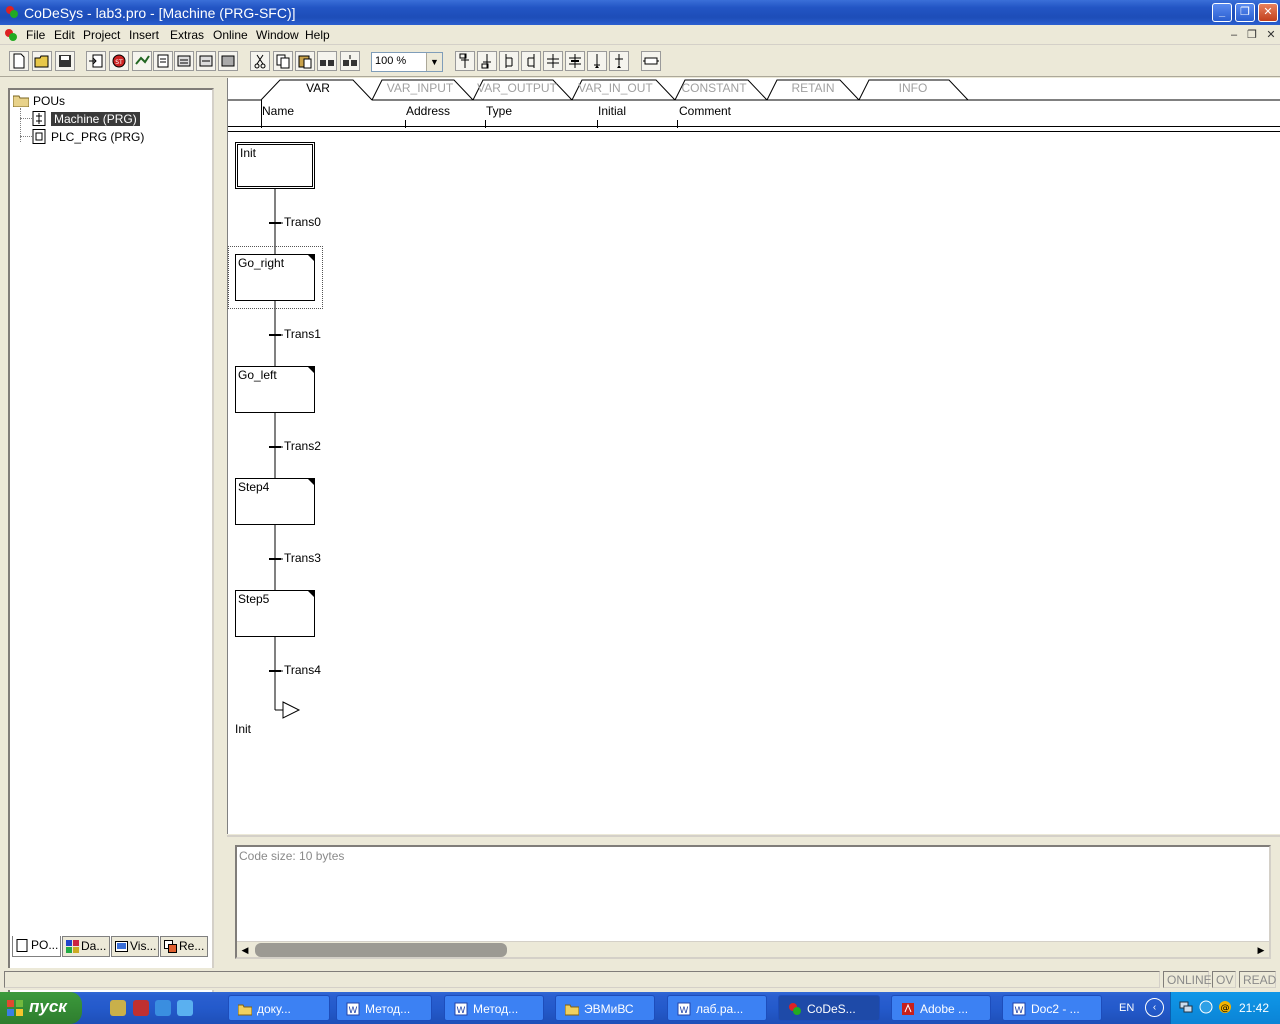  I want to click on save-icon, so click(65, 61).